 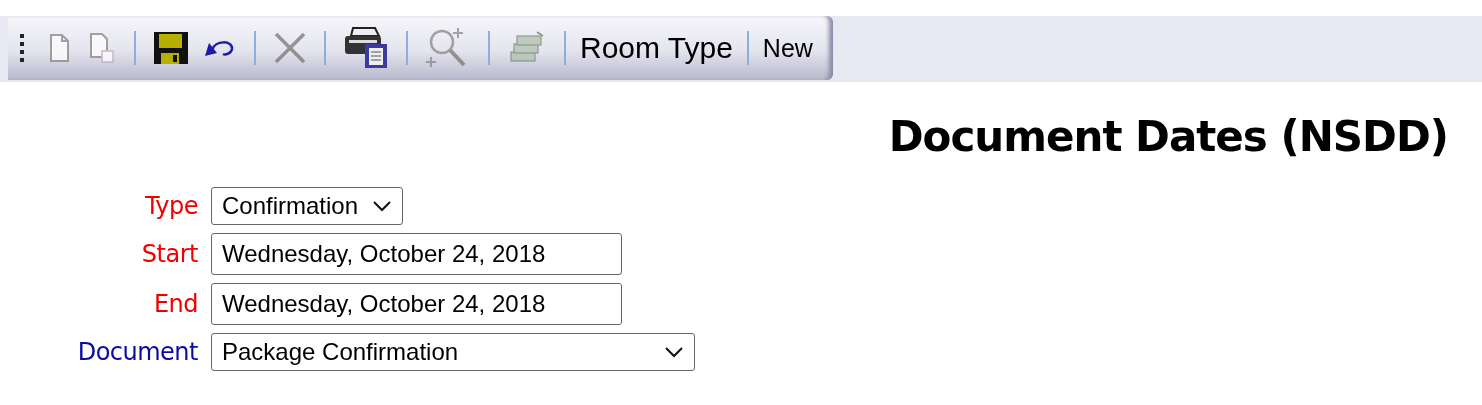 What do you see at coordinates (175, 304) in the screenshot?
I see `field-label: End` at bounding box center [175, 304].